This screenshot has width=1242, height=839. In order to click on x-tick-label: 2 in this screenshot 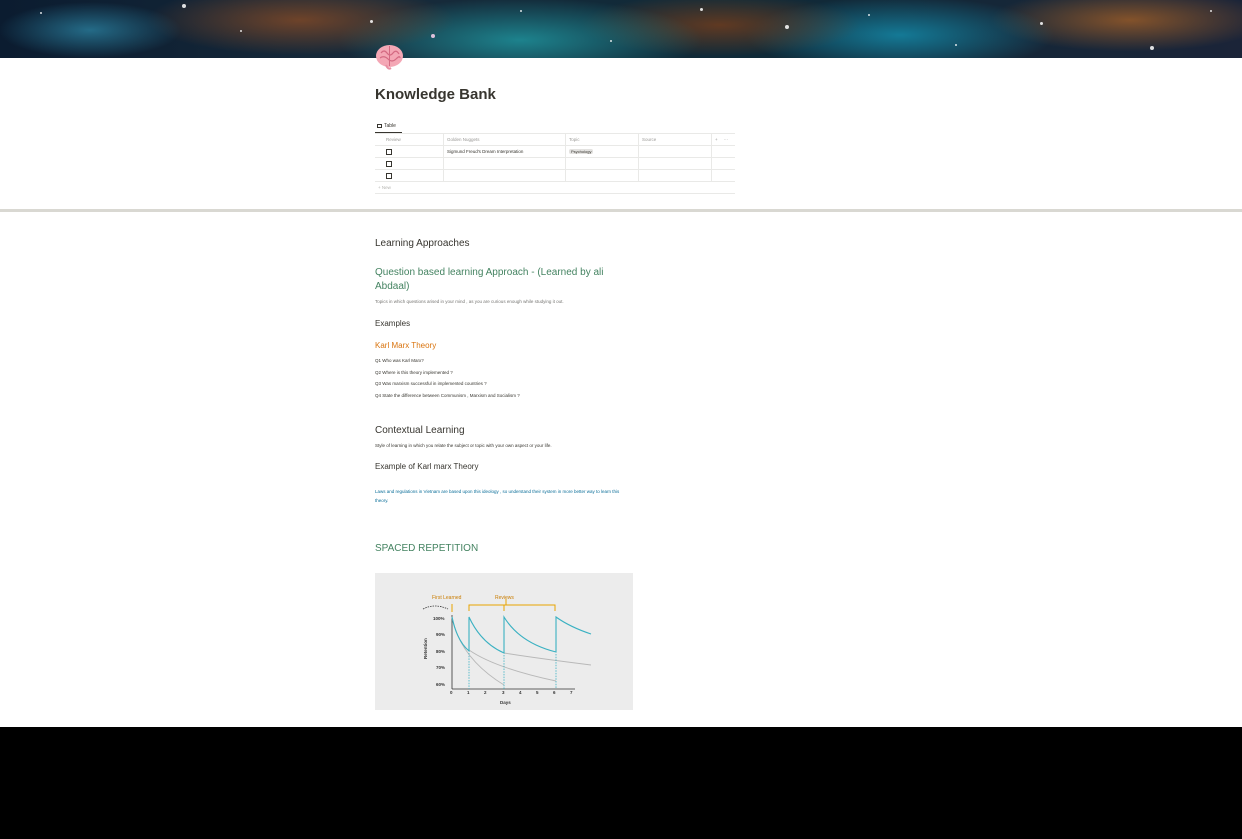, I will do `click(485, 692)`.